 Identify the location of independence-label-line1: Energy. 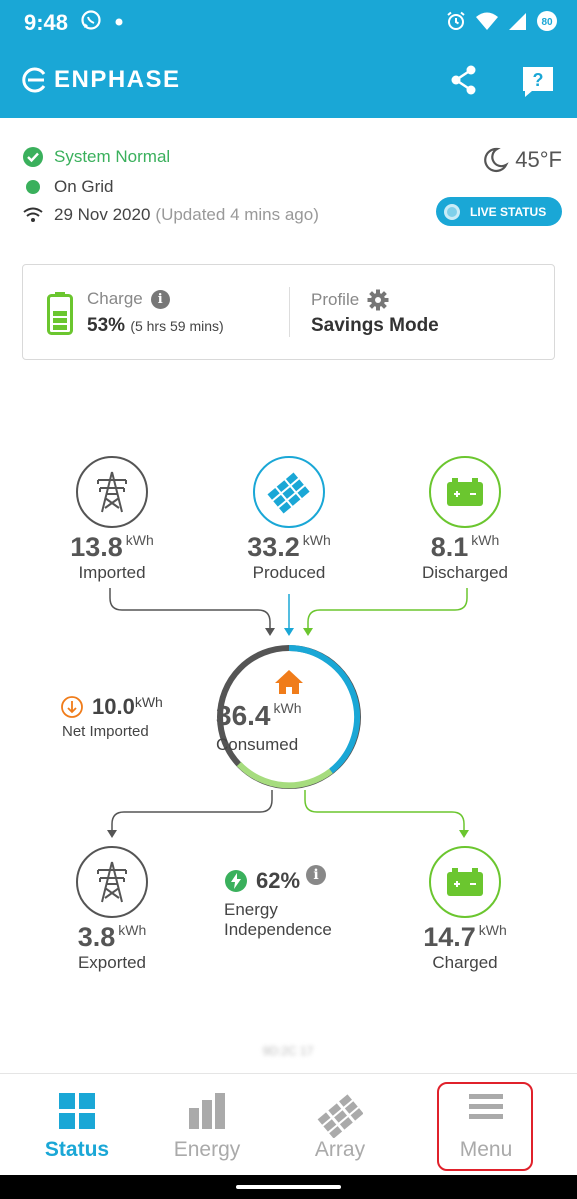
(251, 909).